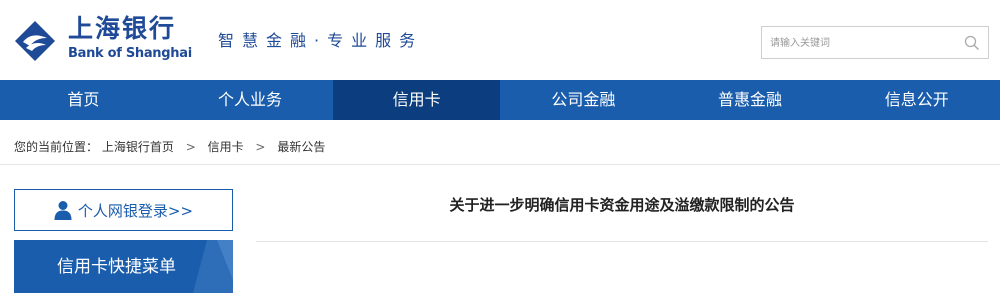  I want to click on article-title: 关于进一步明确信用卡资金用途及溢缴款限制的公告, so click(622, 205).